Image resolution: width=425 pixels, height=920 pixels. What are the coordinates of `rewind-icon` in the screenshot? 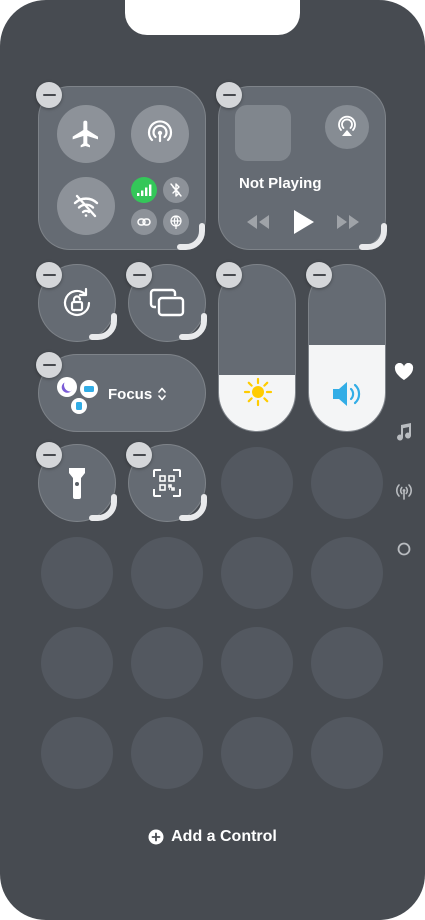 It's located at (258, 222).